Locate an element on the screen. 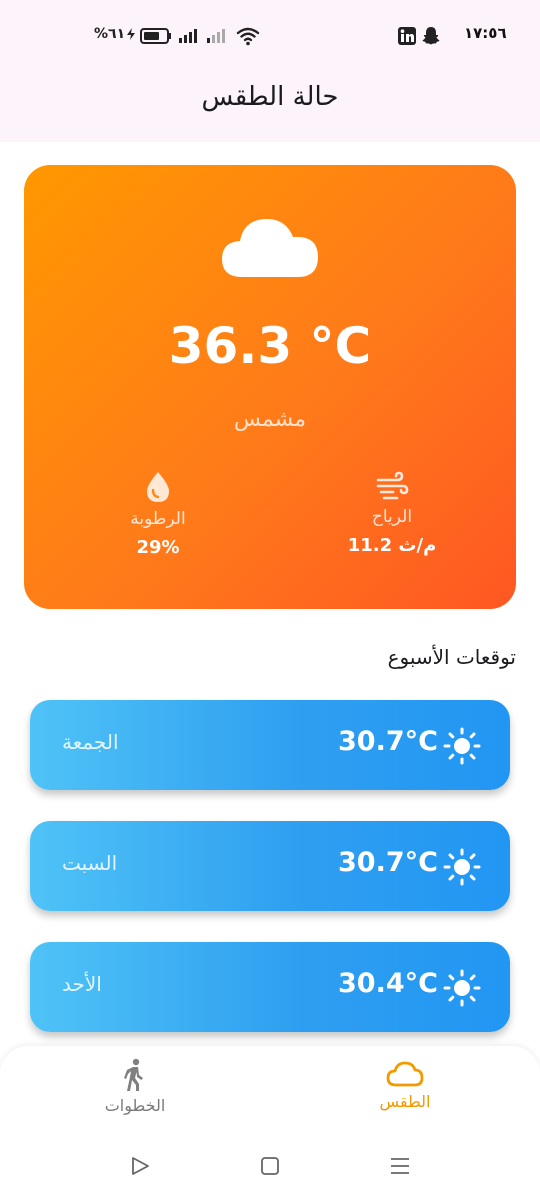 This screenshot has width=540, height=1200. signal-icon-sim1 is located at coordinates (188, 36).